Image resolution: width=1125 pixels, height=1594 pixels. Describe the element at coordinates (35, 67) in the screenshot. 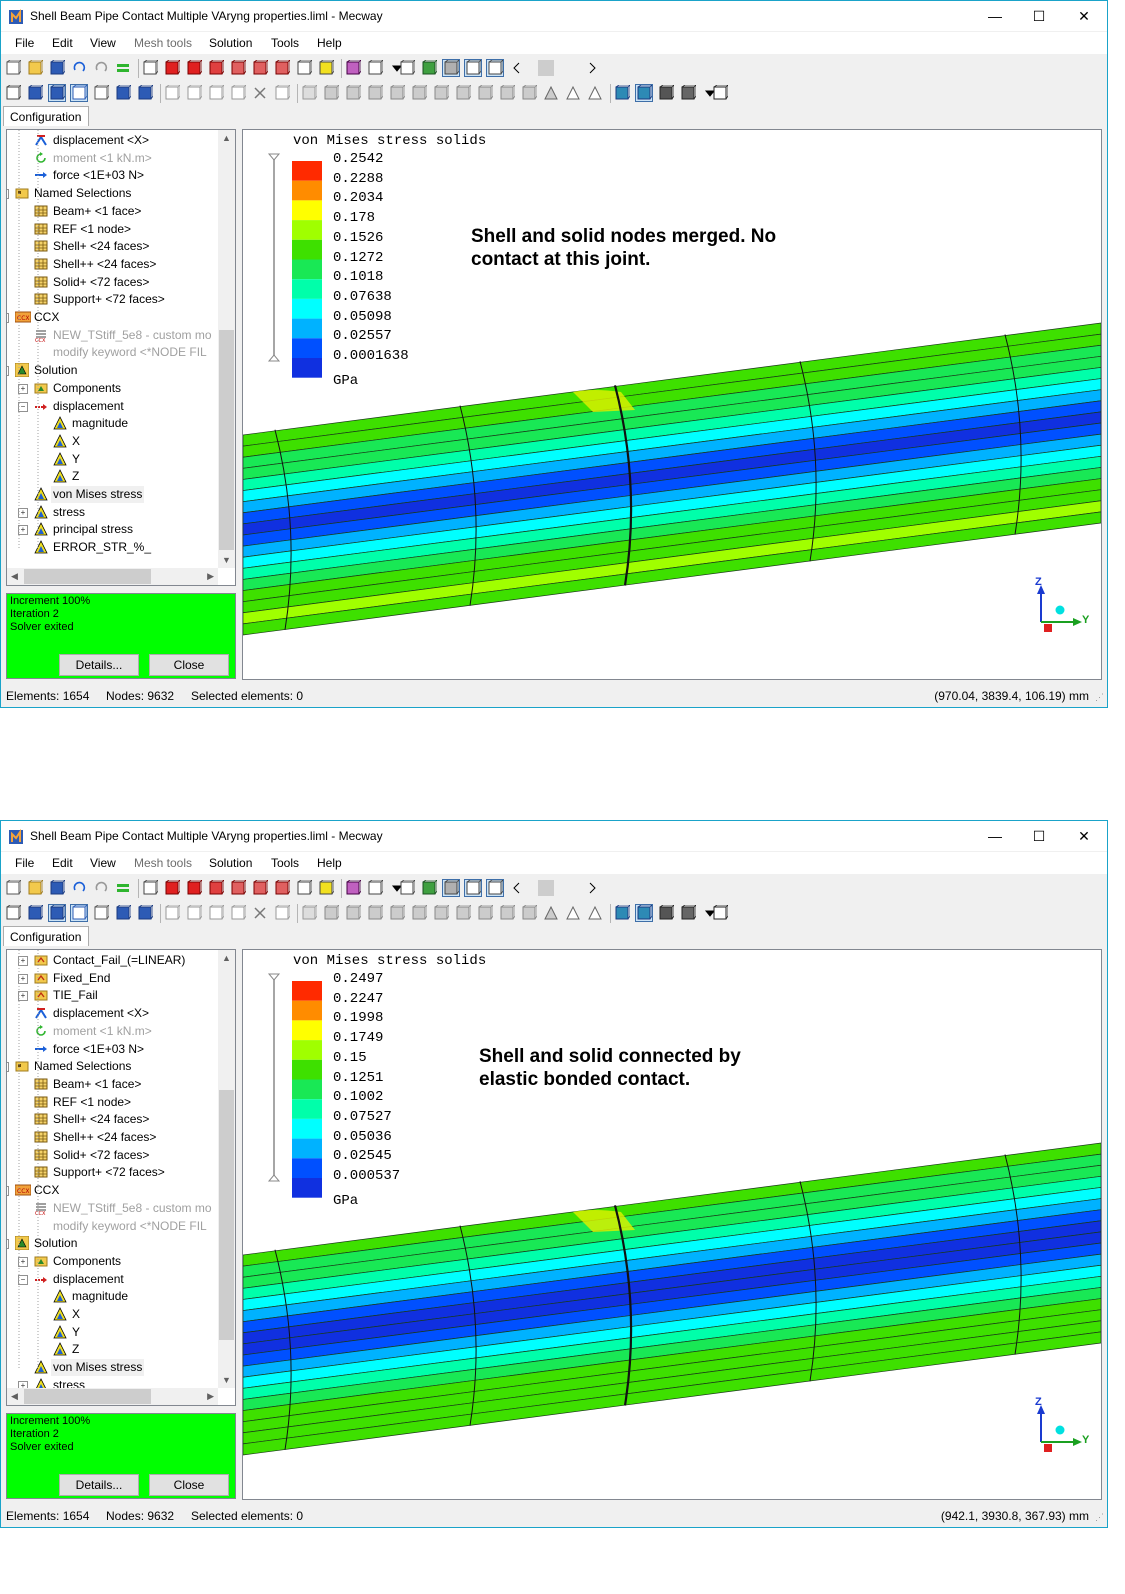

I see `open-folder-button` at that location.